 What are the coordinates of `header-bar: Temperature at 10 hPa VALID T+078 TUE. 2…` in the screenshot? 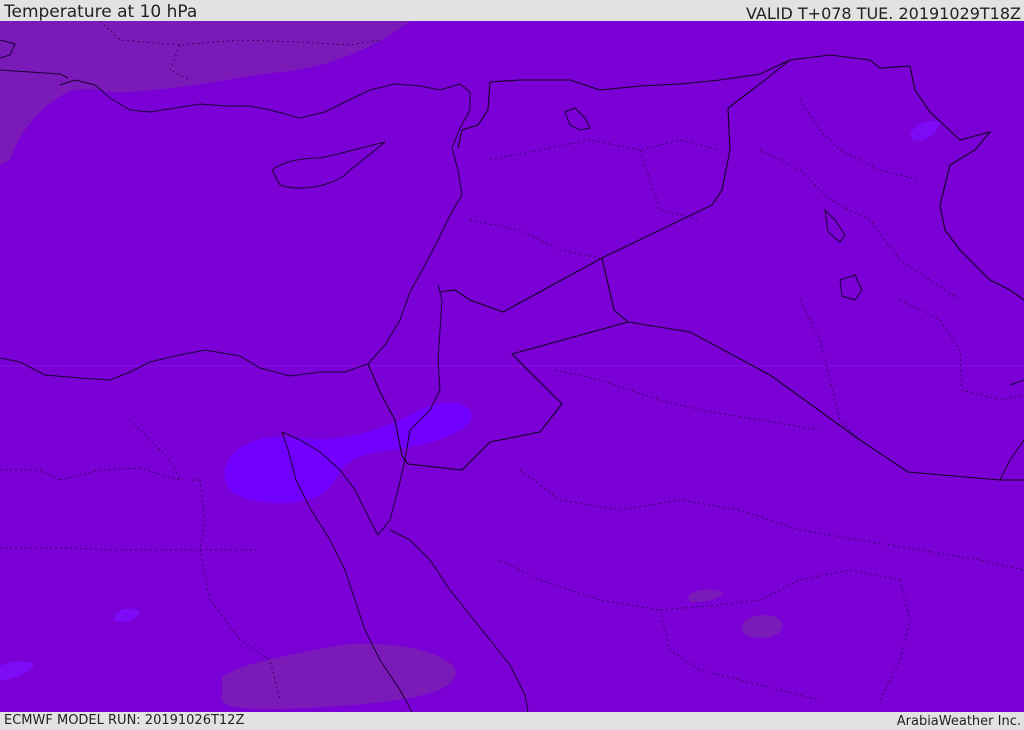 It's located at (512, 11).